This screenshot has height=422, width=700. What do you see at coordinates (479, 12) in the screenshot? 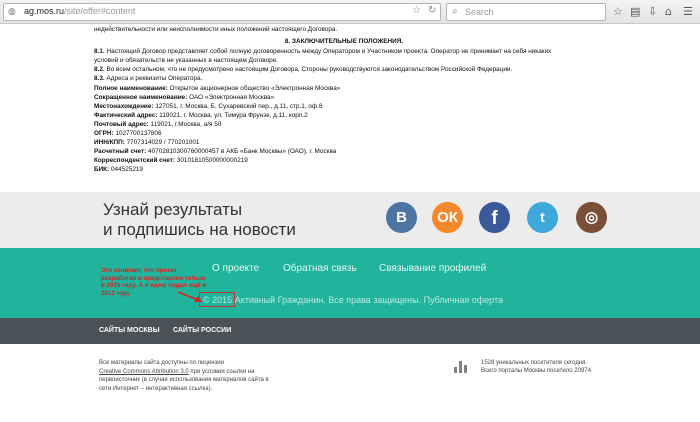
I see `search-placeholder: Search` at bounding box center [479, 12].